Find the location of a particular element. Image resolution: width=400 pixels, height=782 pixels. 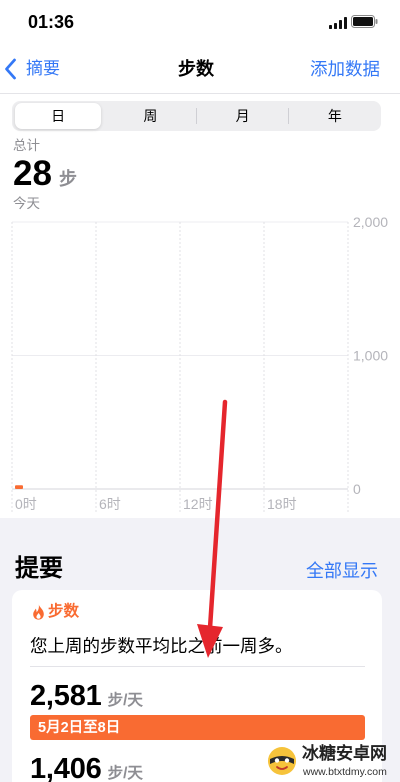

x-axis-tick-label: 0时 is located at coordinates (26, 504).